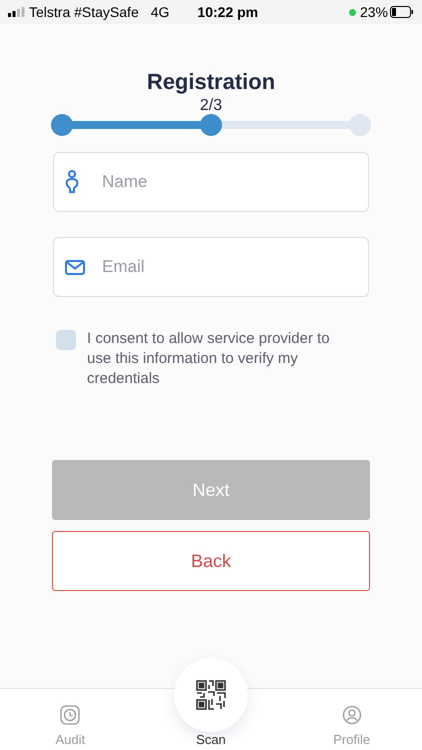 The height and width of the screenshot is (750, 422). I want to click on person-icon, so click(72, 182).